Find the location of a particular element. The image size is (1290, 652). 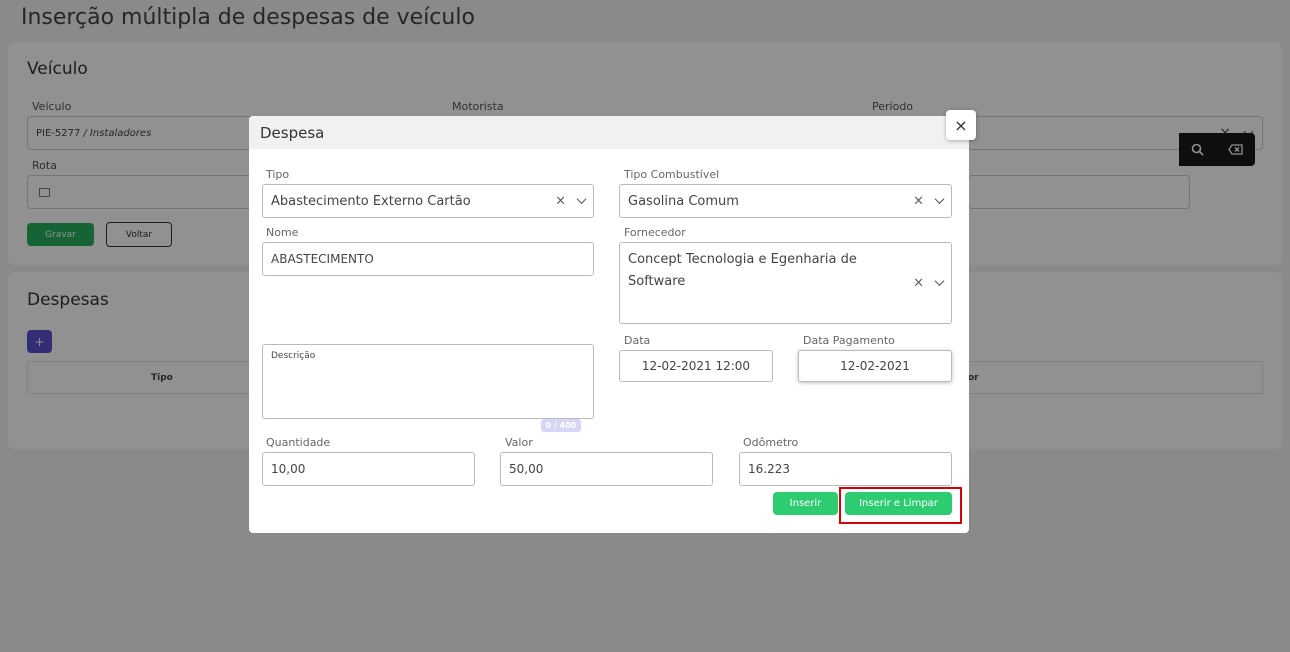

data-input: 12-02-2021 12:00 is located at coordinates (696, 366).